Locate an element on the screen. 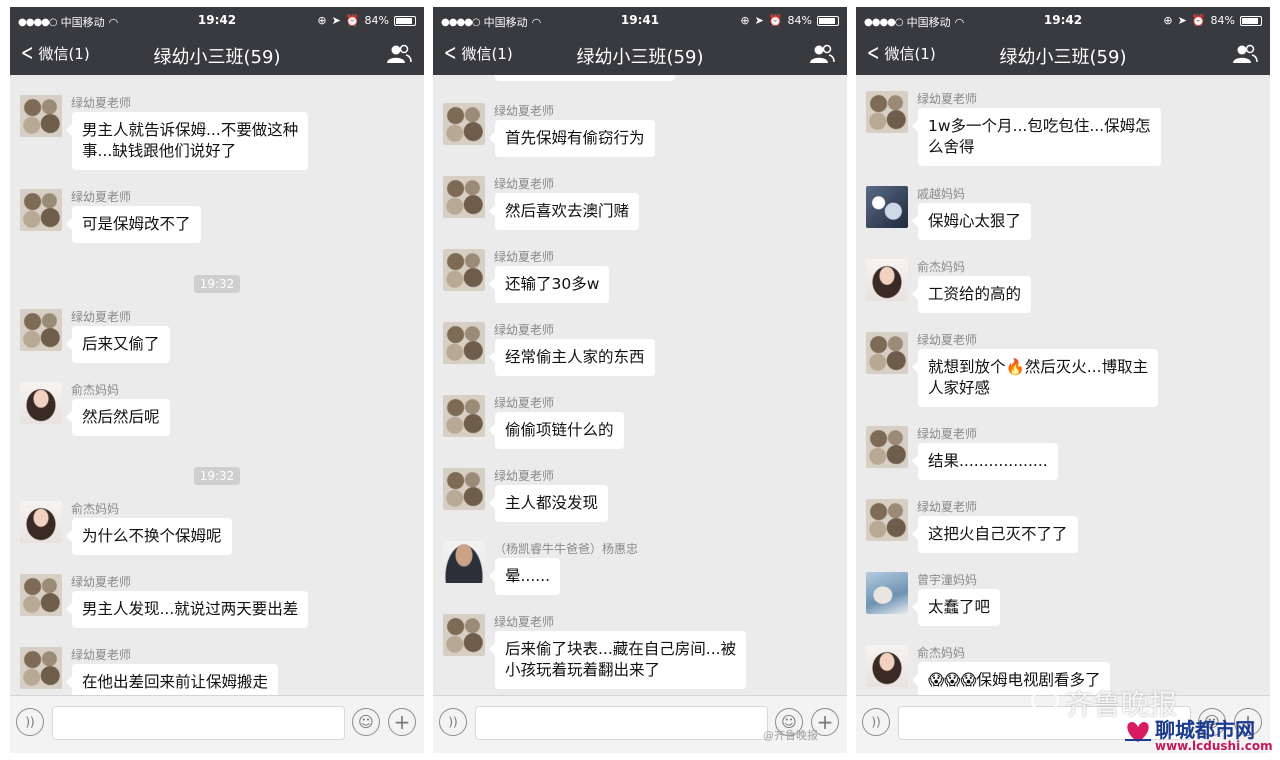 Image resolution: width=1280 pixels, height=760 pixels. message-text: 经常偷主人家的东西 is located at coordinates (575, 357).